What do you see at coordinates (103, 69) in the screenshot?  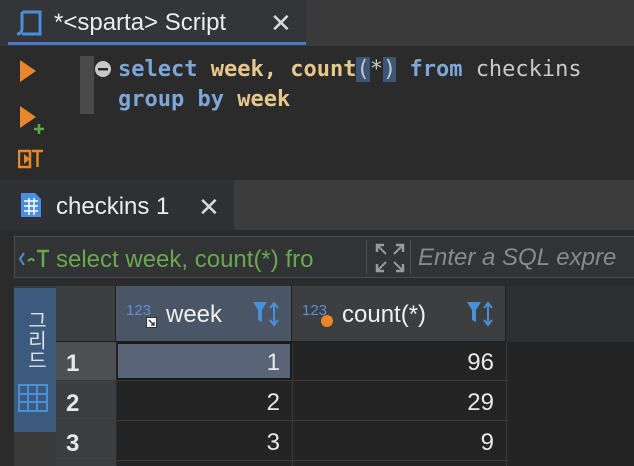 I see `collapse-icon` at bounding box center [103, 69].